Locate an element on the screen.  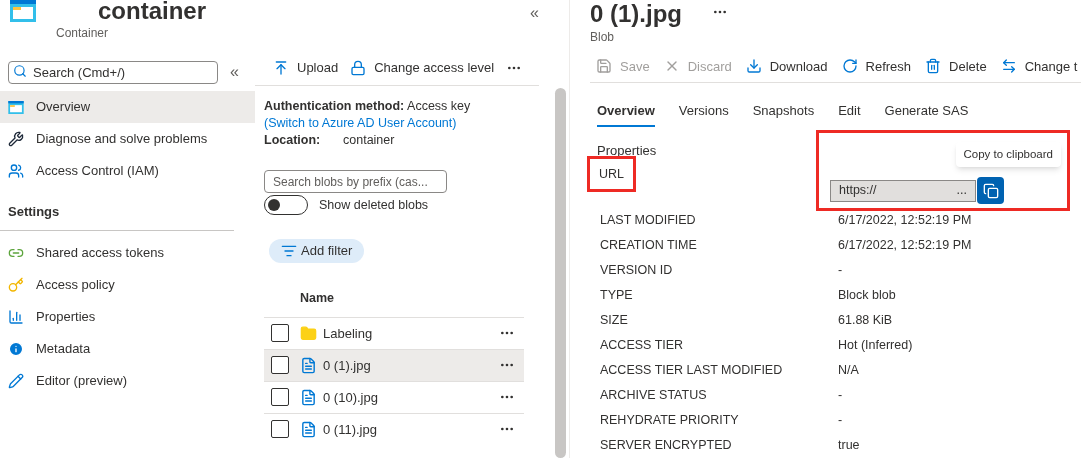
property-label: VERSION ID is located at coordinates (637, 271).